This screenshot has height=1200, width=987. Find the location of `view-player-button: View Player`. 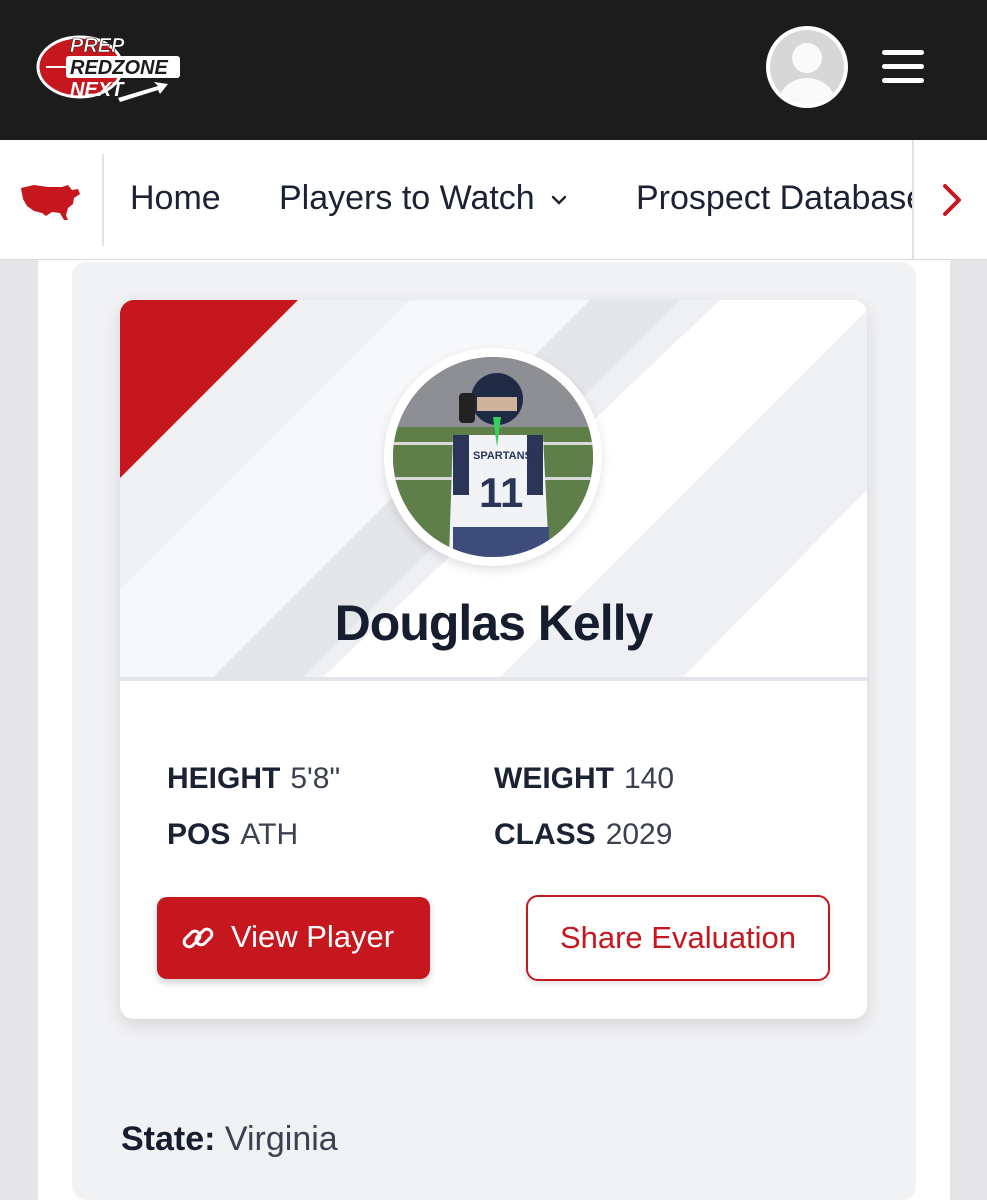

view-player-button: View Player is located at coordinates (293, 938).